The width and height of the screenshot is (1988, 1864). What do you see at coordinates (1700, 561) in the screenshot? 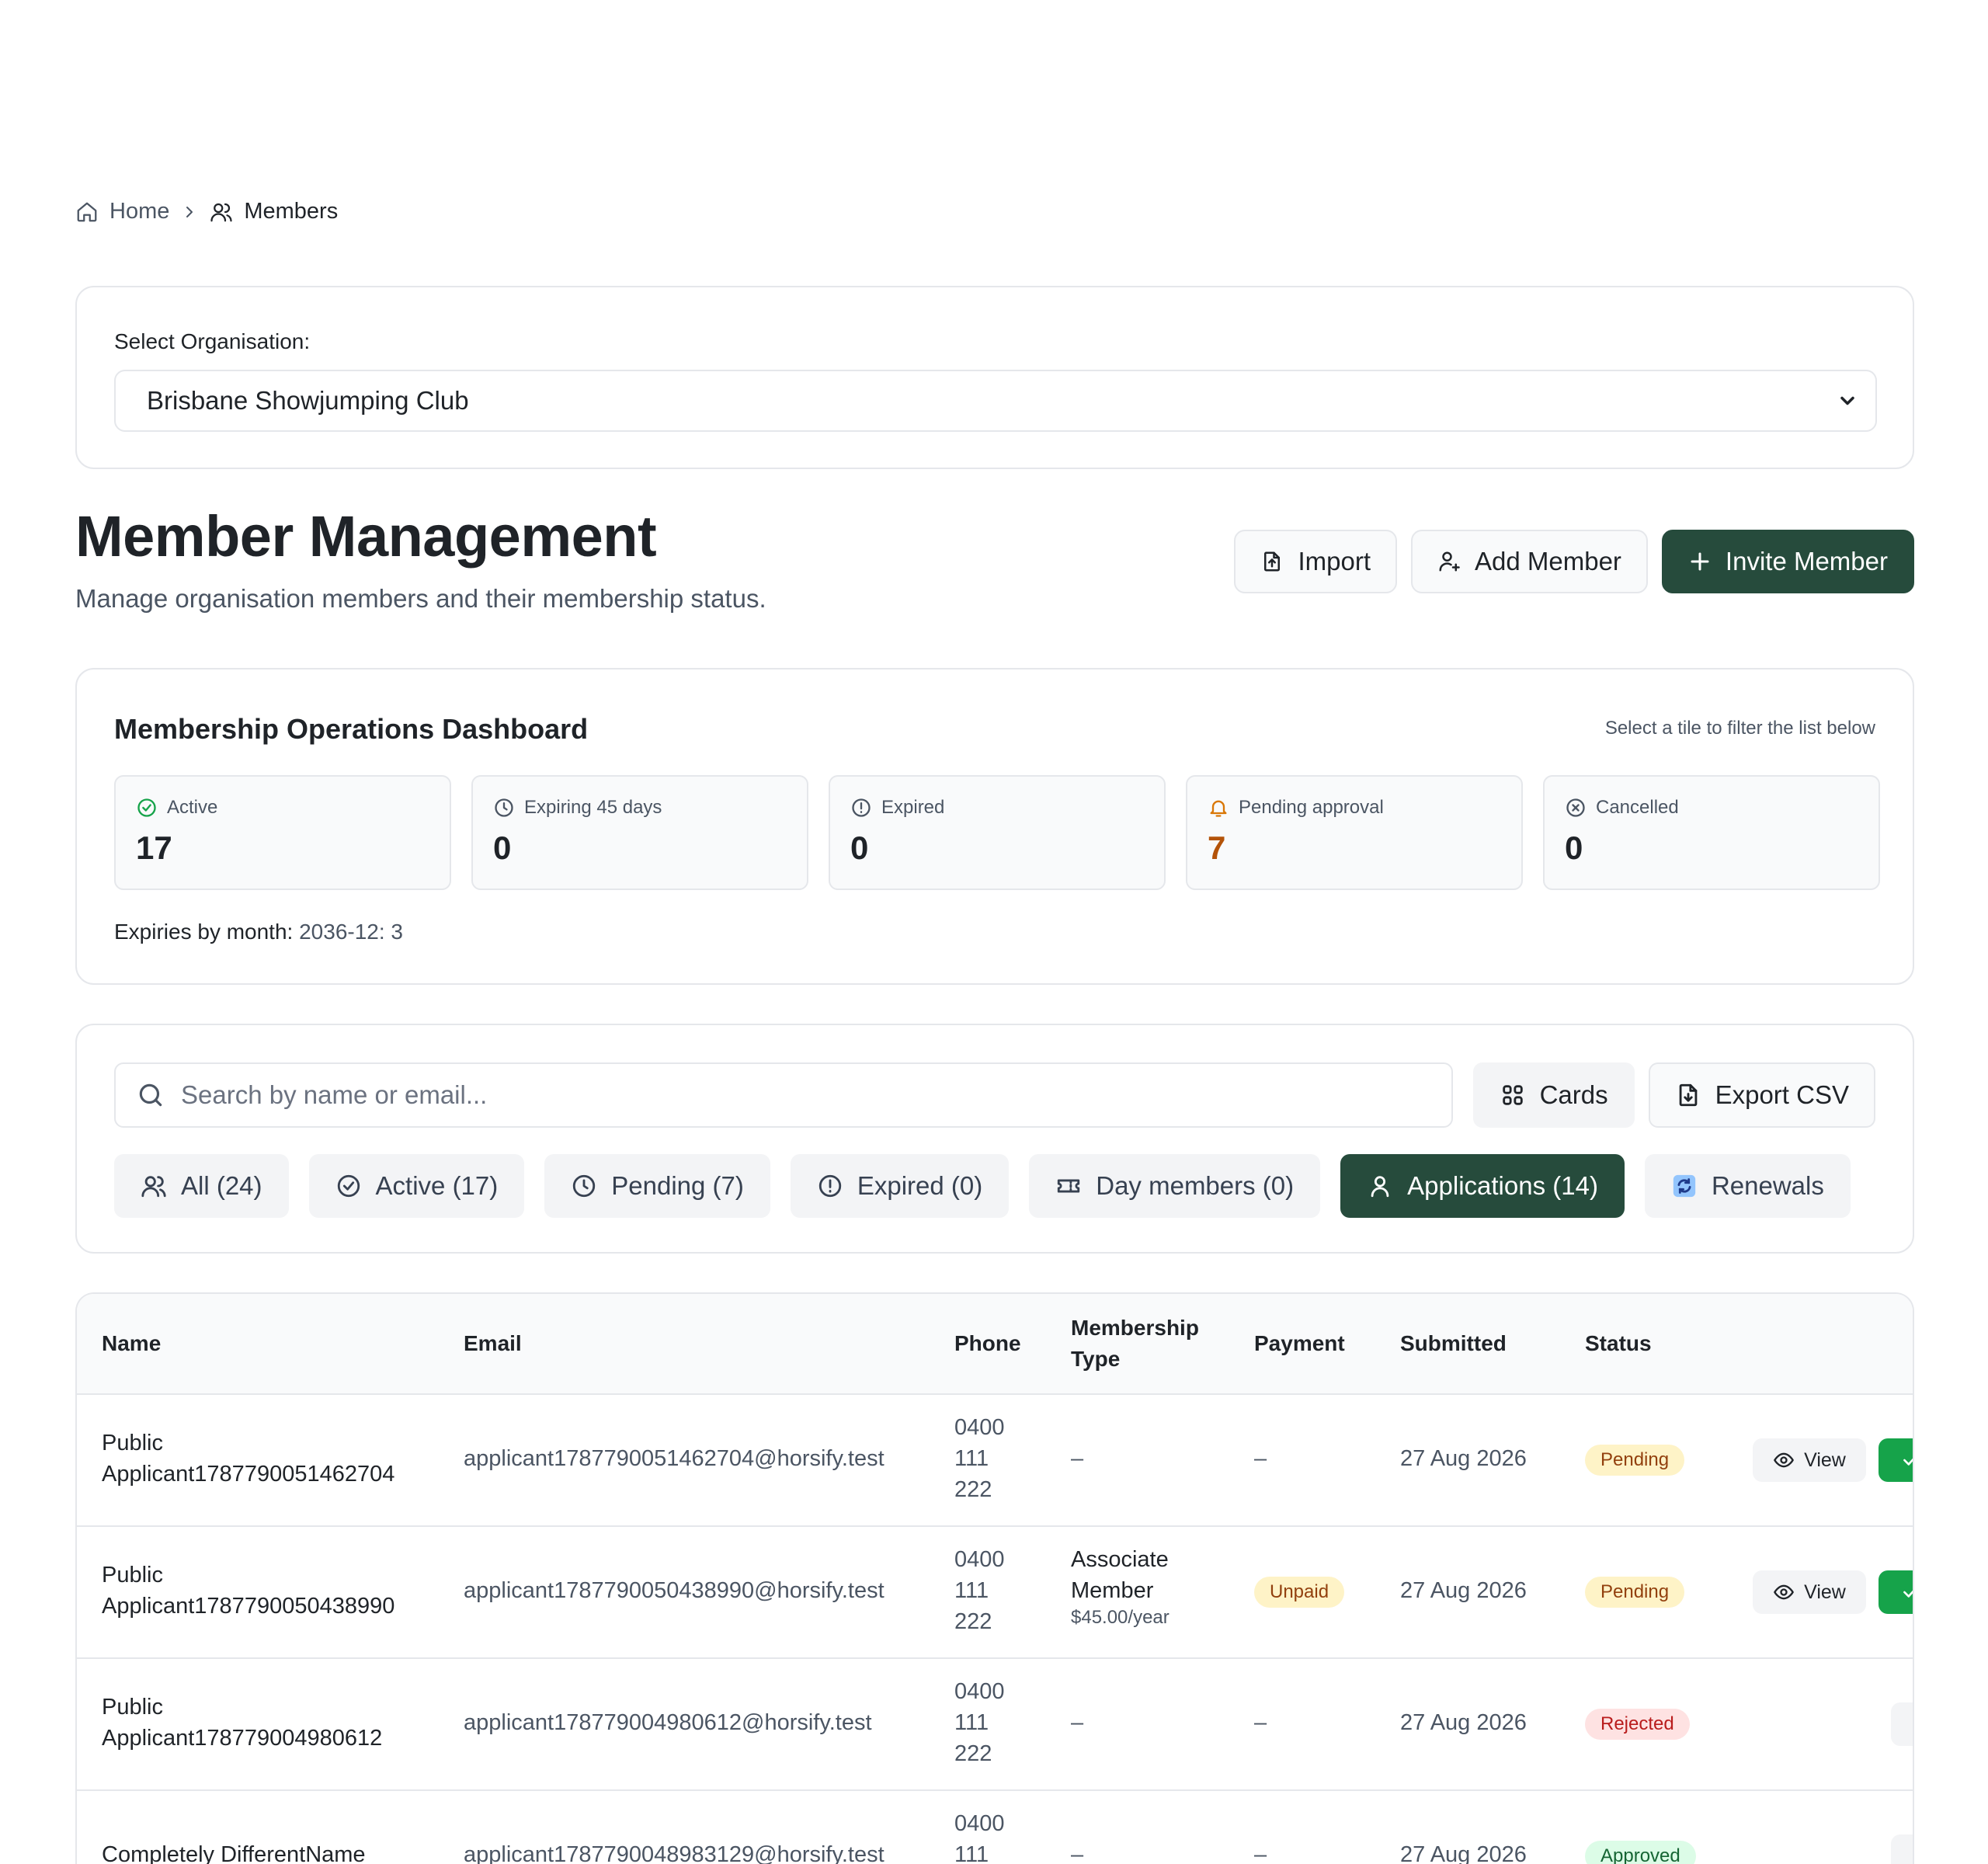
I see `plus-icon` at bounding box center [1700, 561].